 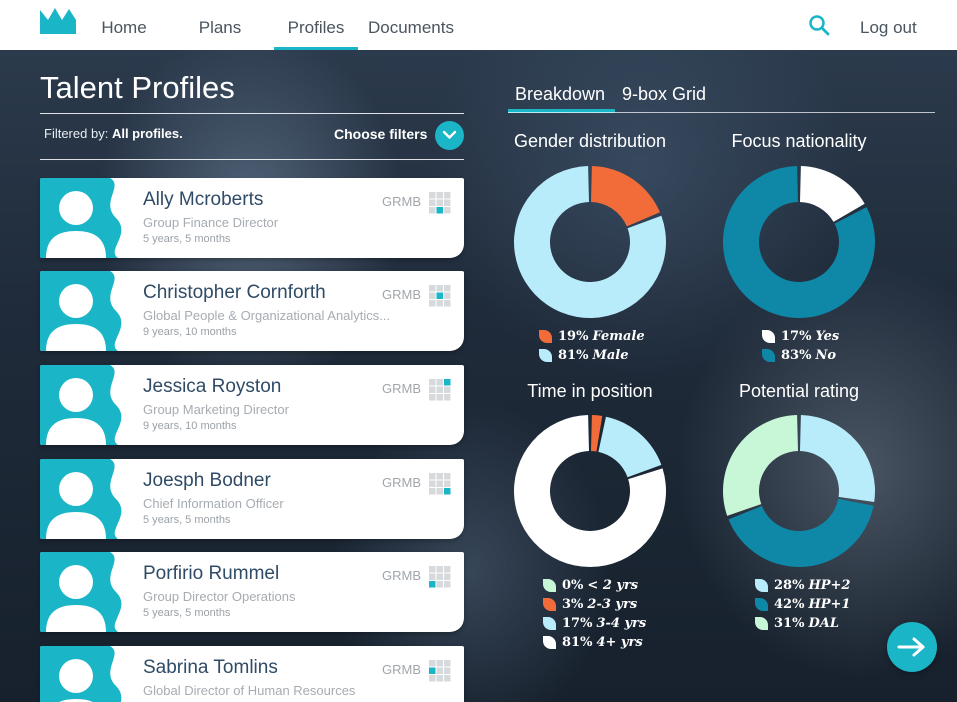 What do you see at coordinates (207, 480) in the screenshot?
I see `profile-name: Joesph Bodner` at bounding box center [207, 480].